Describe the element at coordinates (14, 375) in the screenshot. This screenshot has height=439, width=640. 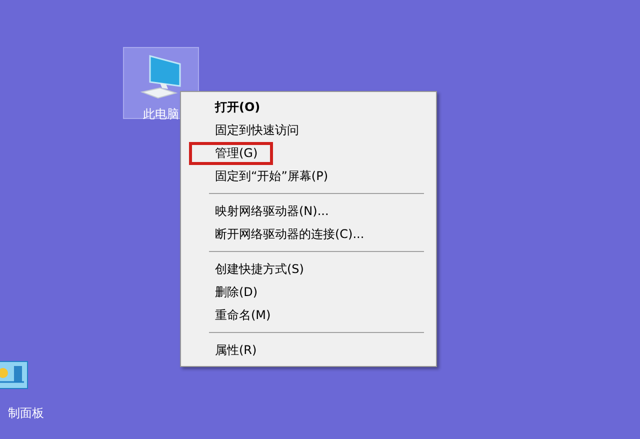
I see `control-panel-icon` at that location.